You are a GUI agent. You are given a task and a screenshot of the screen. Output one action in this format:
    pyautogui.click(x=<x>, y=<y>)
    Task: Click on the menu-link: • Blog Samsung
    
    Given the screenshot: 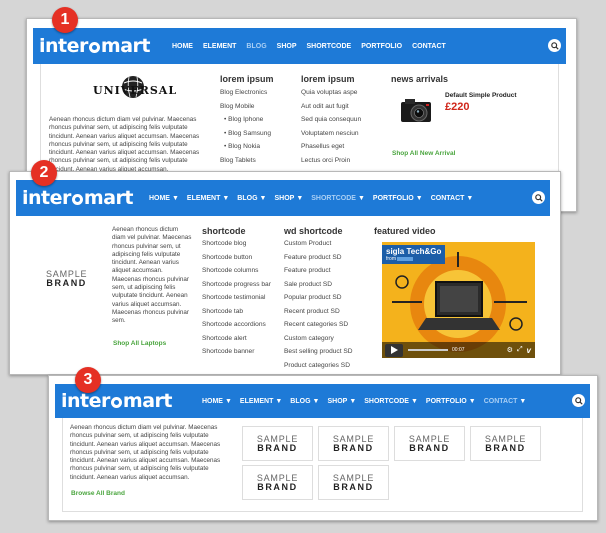 What is the action you would take?
    pyautogui.click(x=245, y=134)
    